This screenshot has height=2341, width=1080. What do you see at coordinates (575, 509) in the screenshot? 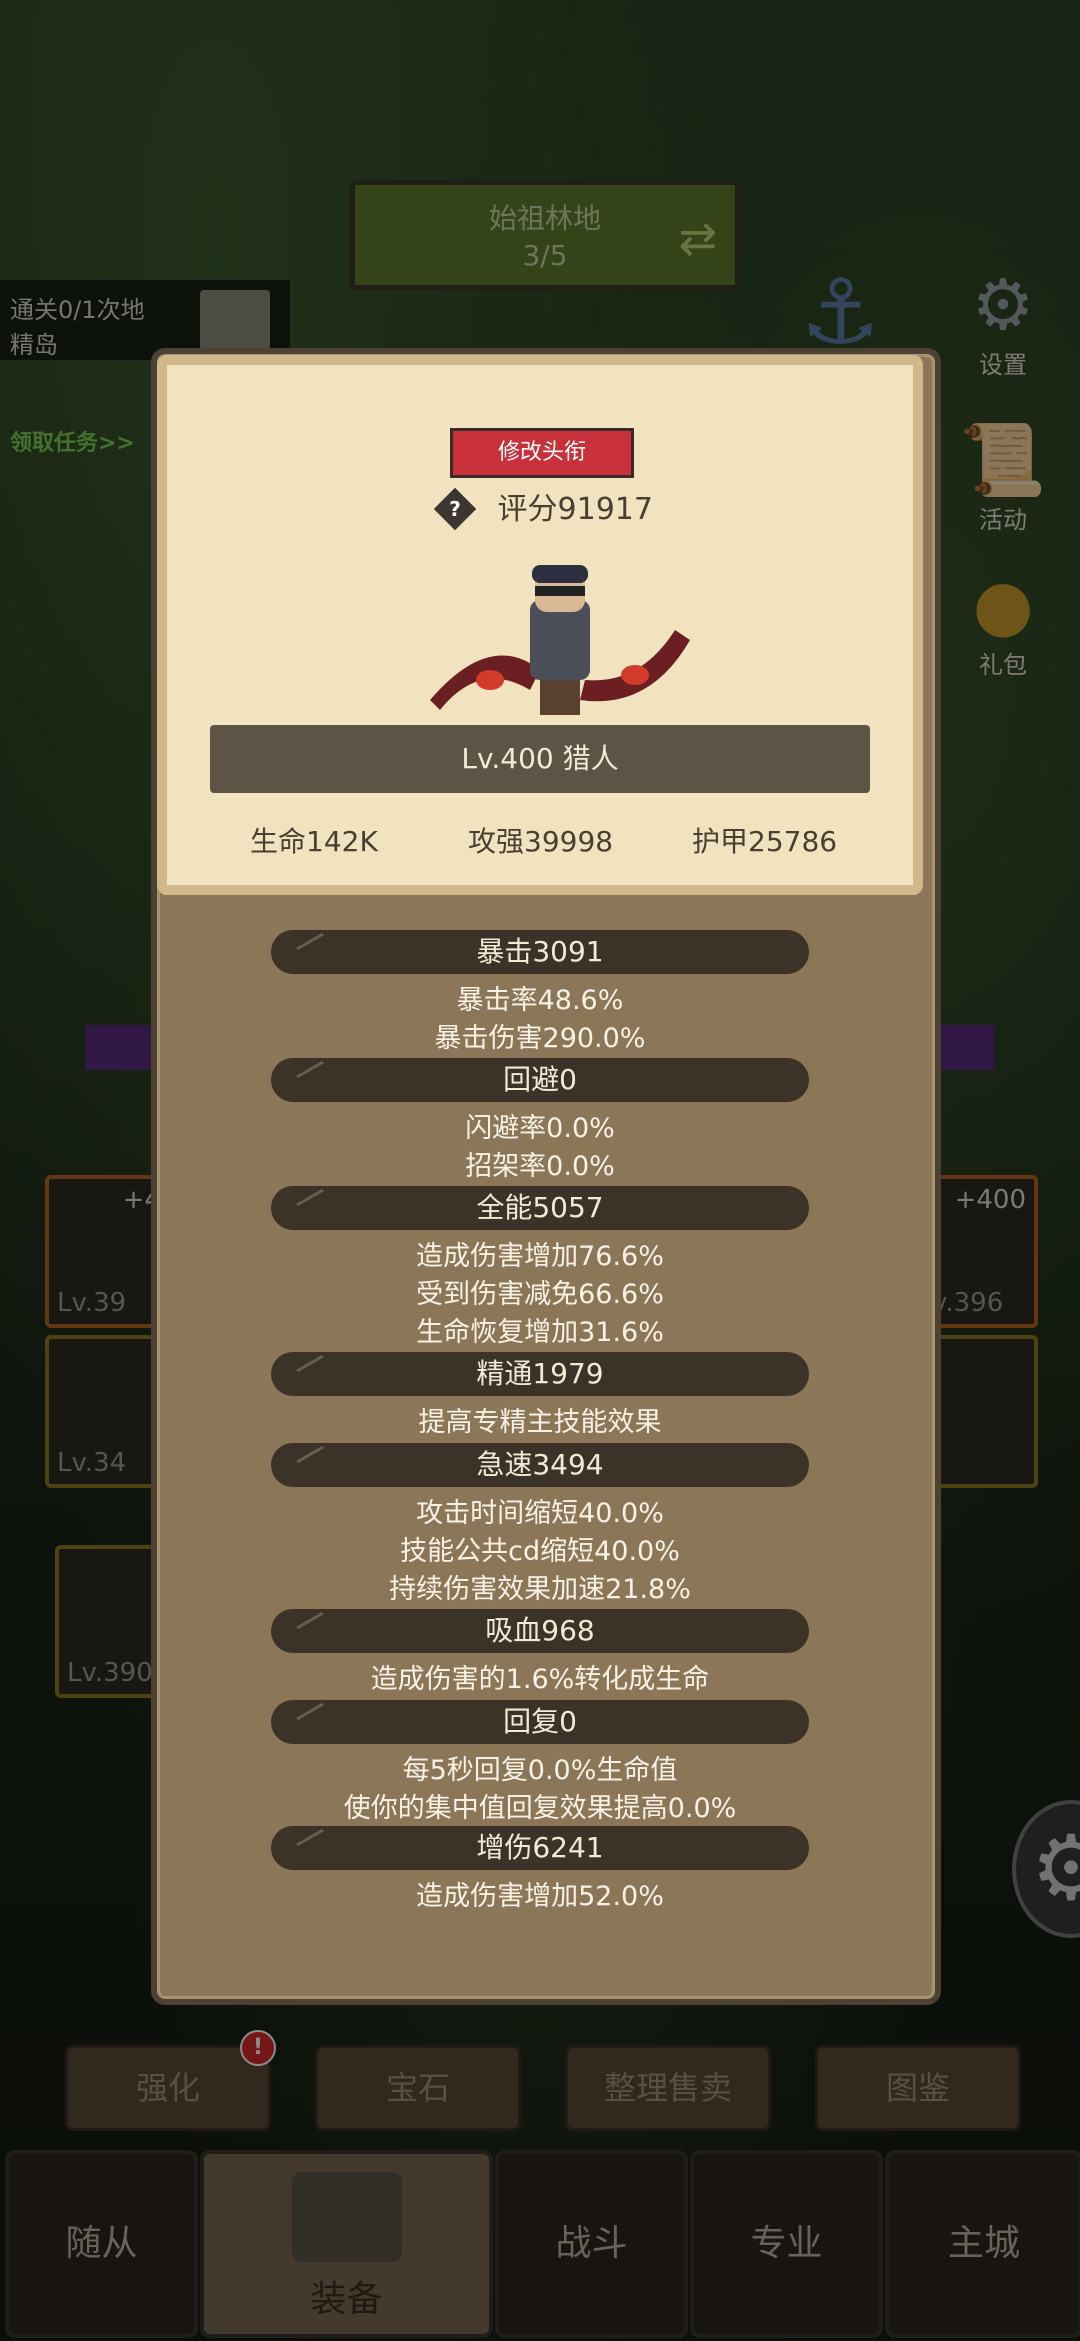
I see `score-value: 评分91917` at bounding box center [575, 509].